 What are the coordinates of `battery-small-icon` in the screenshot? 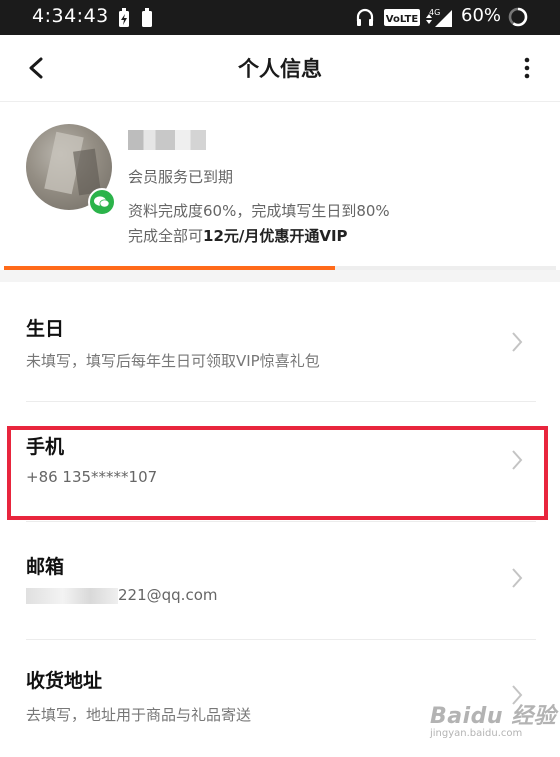 It's located at (147, 20).